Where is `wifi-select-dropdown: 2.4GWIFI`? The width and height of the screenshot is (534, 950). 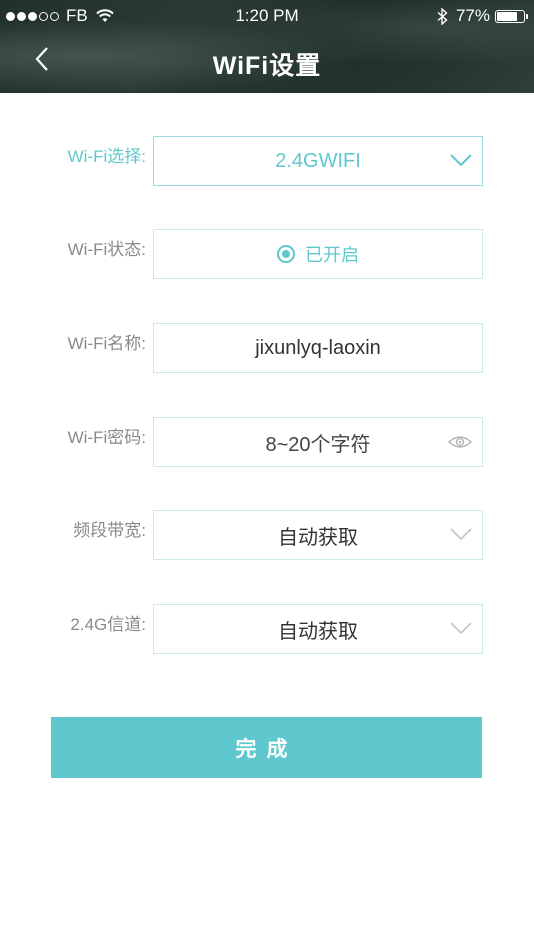 wifi-select-dropdown: 2.4GWIFI is located at coordinates (318, 161).